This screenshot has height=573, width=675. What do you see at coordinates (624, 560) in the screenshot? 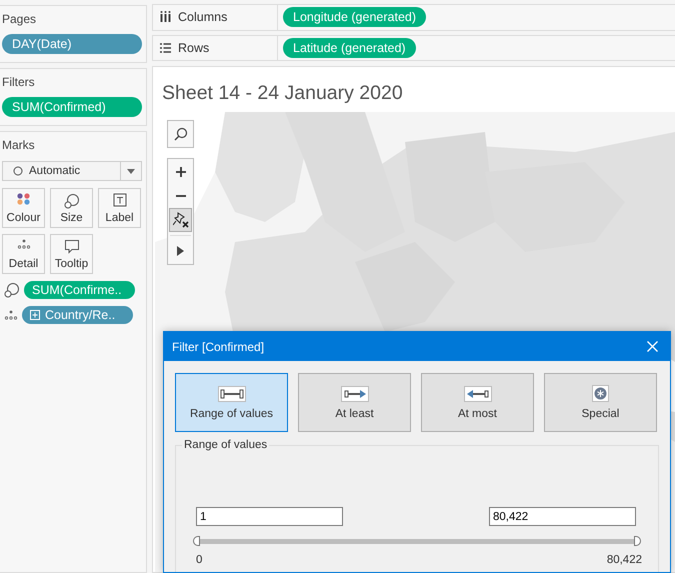
I see `scale-max-label: 80,422` at bounding box center [624, 560].